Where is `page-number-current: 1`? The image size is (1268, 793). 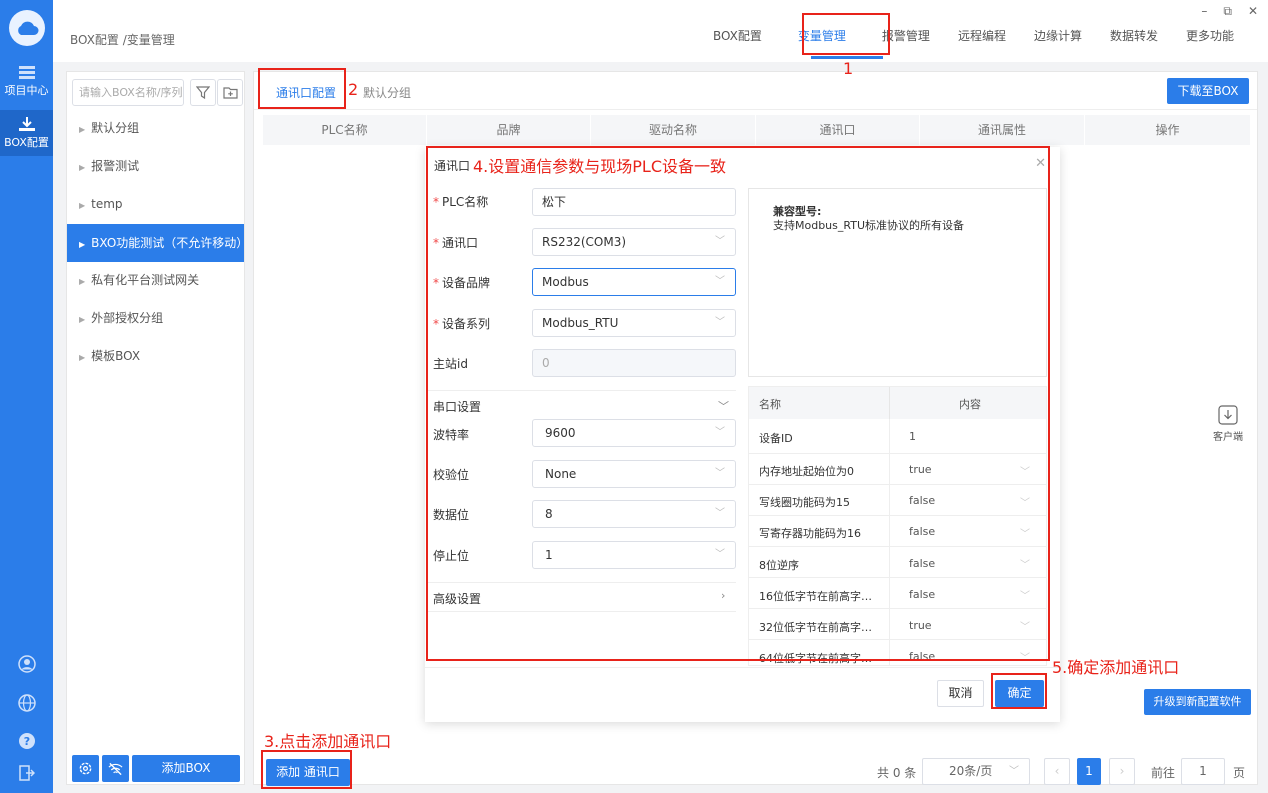 page-number-current: 1 is located at coordinates (1089, 771).